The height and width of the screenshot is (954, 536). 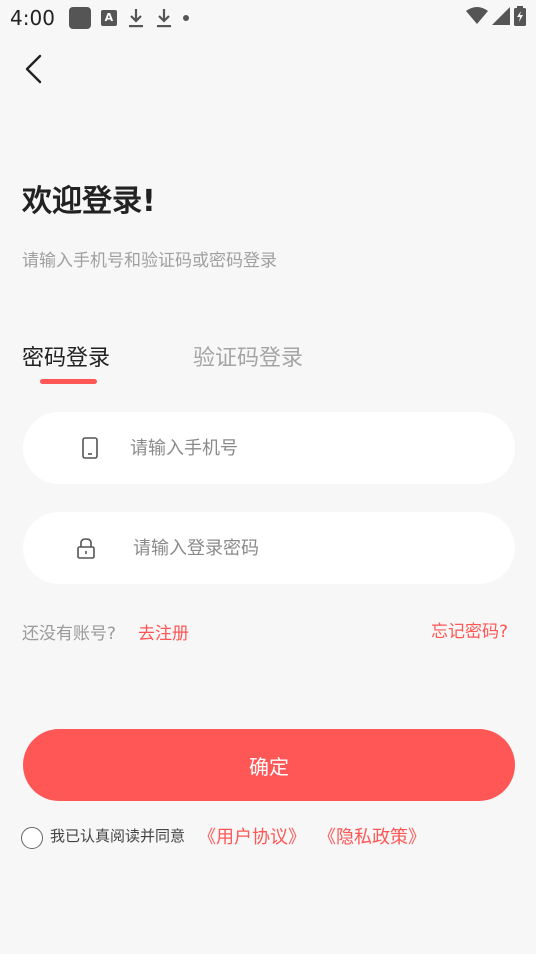 What do you see at coordinates (248, 356) in the screenshot?
I see `tab-code-login: 验证码登录` at bounding box center [248, 356].